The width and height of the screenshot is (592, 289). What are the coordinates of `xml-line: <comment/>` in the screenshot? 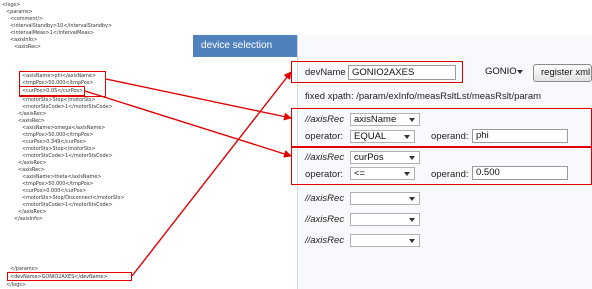 It's located at (27, 19).